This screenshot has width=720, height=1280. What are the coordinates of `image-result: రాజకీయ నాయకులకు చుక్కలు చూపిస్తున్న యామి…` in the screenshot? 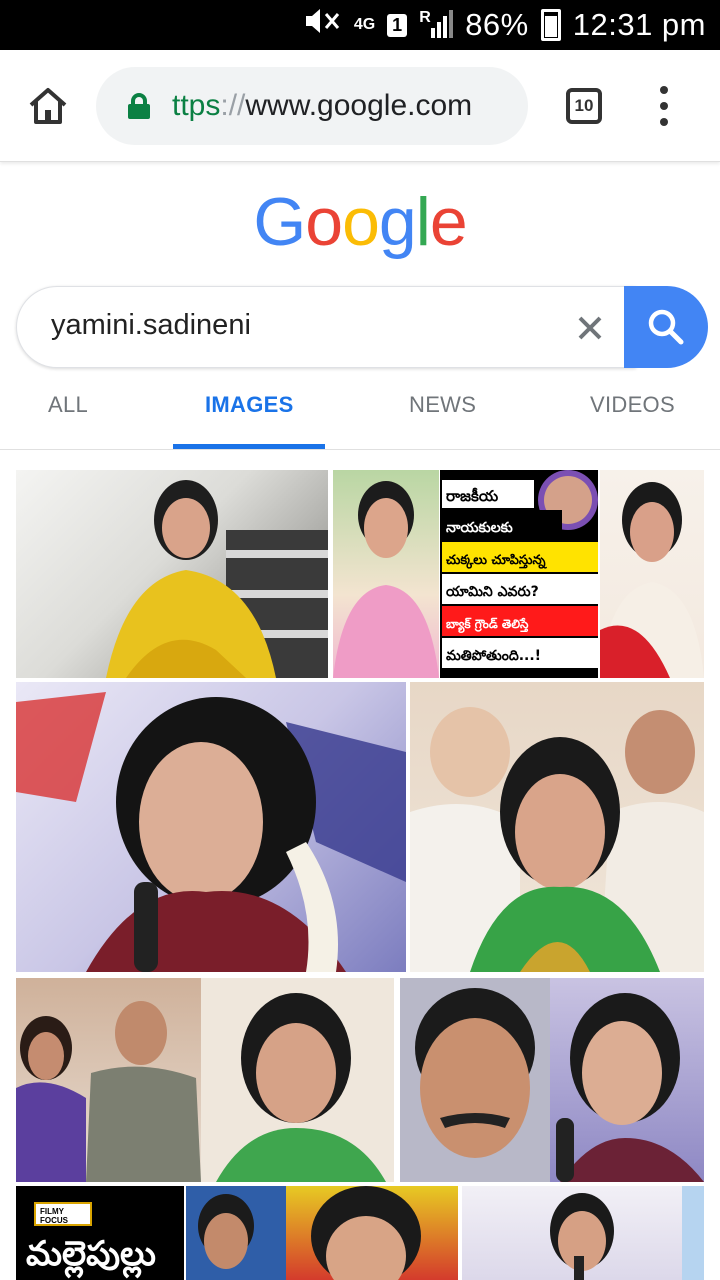 It's located at (519, 574).